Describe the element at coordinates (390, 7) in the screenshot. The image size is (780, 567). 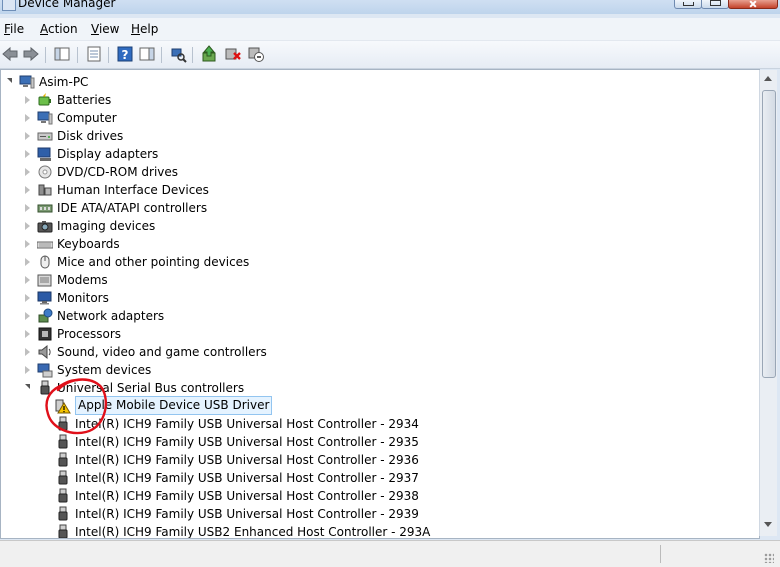
I see `title-bar: Device Manager` at that location.